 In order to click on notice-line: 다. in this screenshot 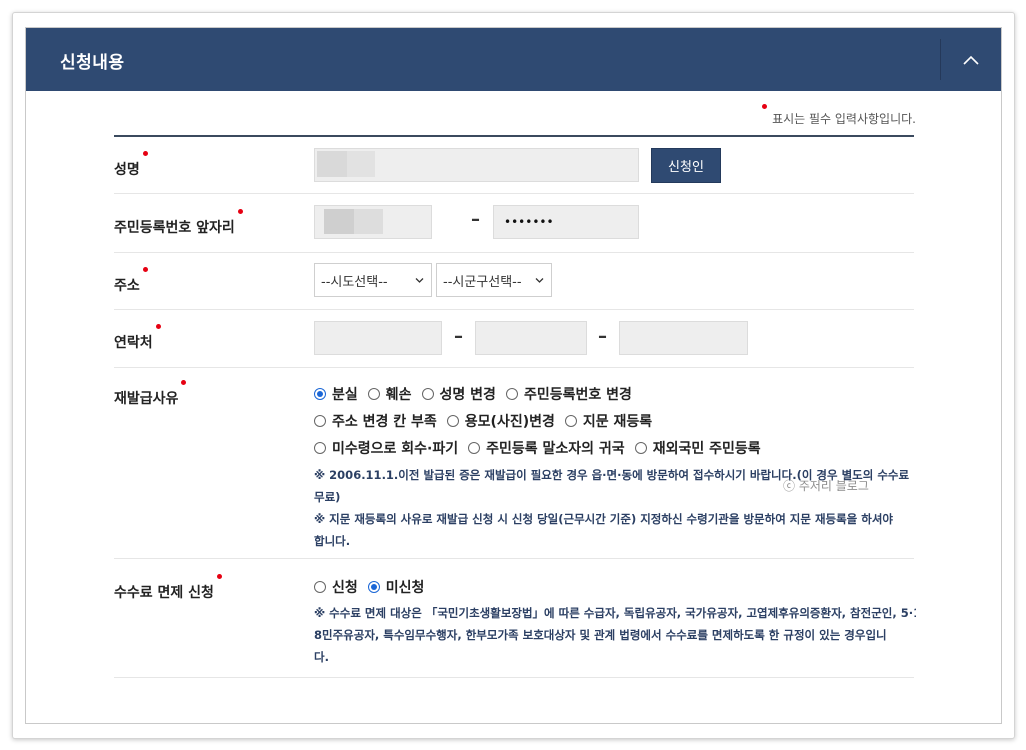, I will do `click(321, 657)`.